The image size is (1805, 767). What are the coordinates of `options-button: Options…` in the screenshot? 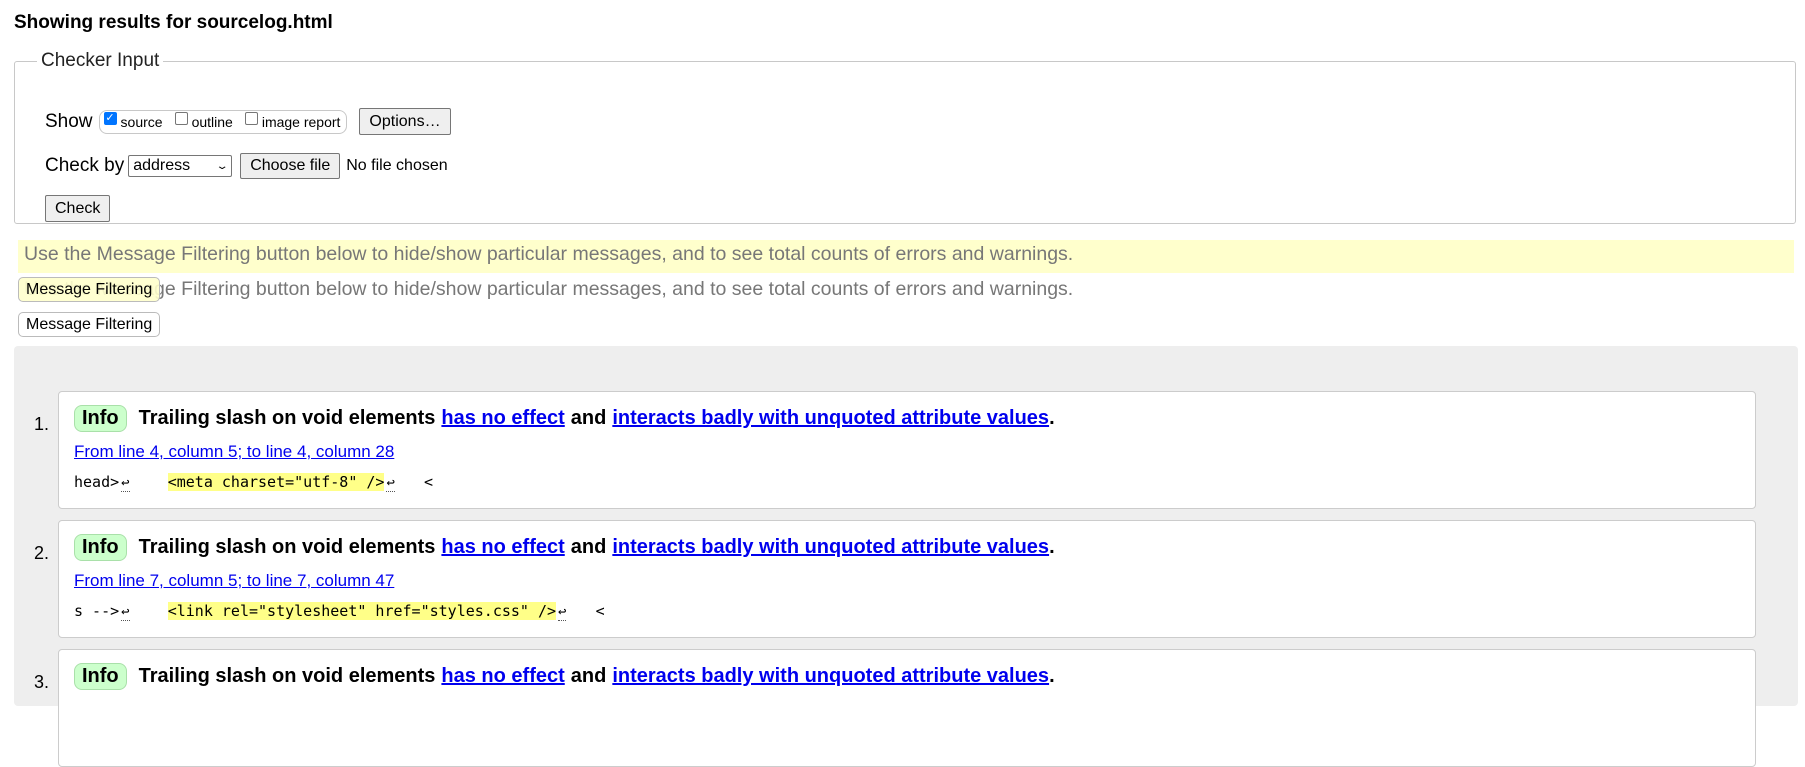 It's located at (405, 121).